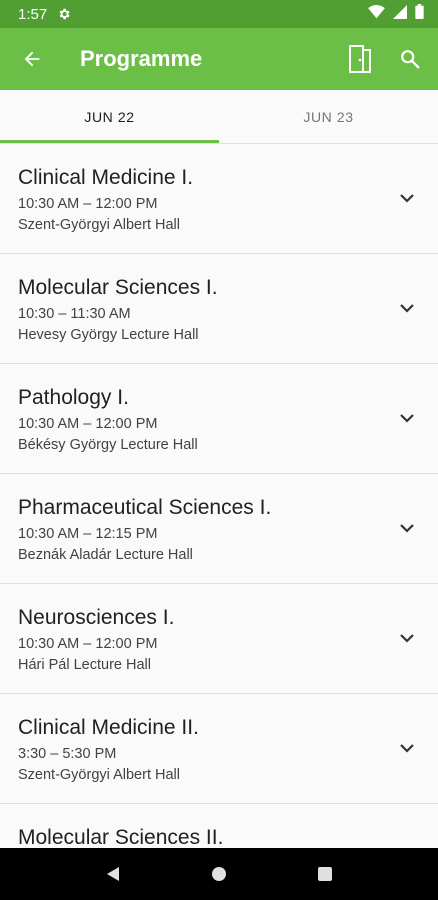 The height and width of the screenshot is (900, 438). I want to click on session-title: Pharmaceutical Sciences I., so click(145, 507).